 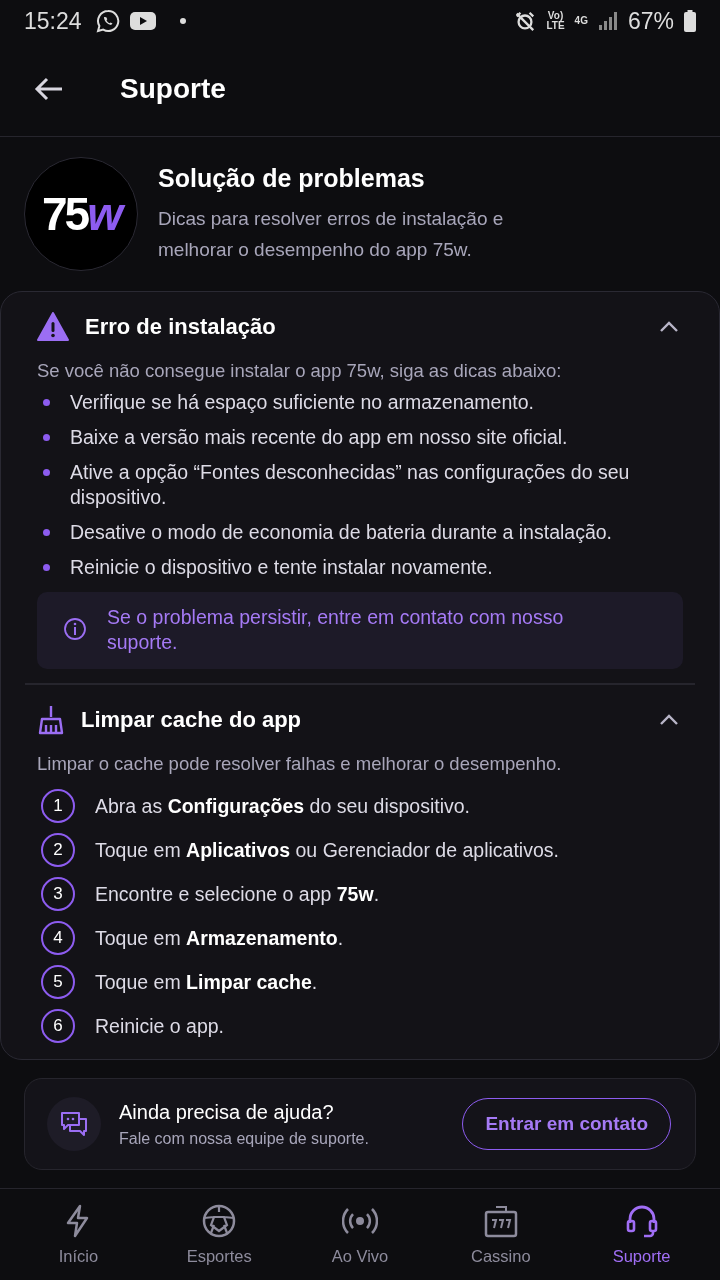 I want to click on tip-text: Reinicie o dispositivo e tente instalar novamente., so click(x=281, y=567).